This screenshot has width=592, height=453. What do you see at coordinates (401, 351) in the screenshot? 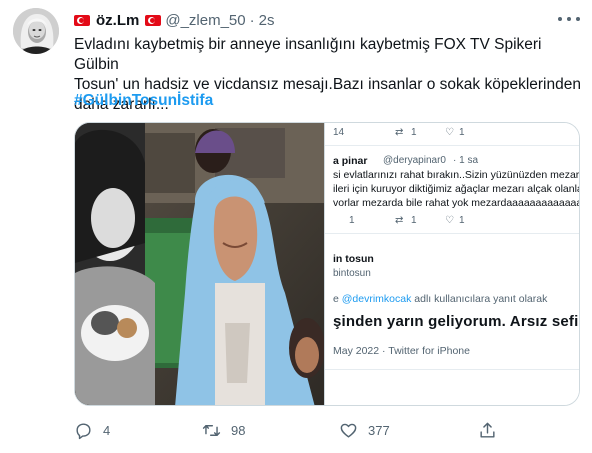
I see `embedded-date-source: May 2022 · Twitter for iPhone` at bounding box center [401, 351].